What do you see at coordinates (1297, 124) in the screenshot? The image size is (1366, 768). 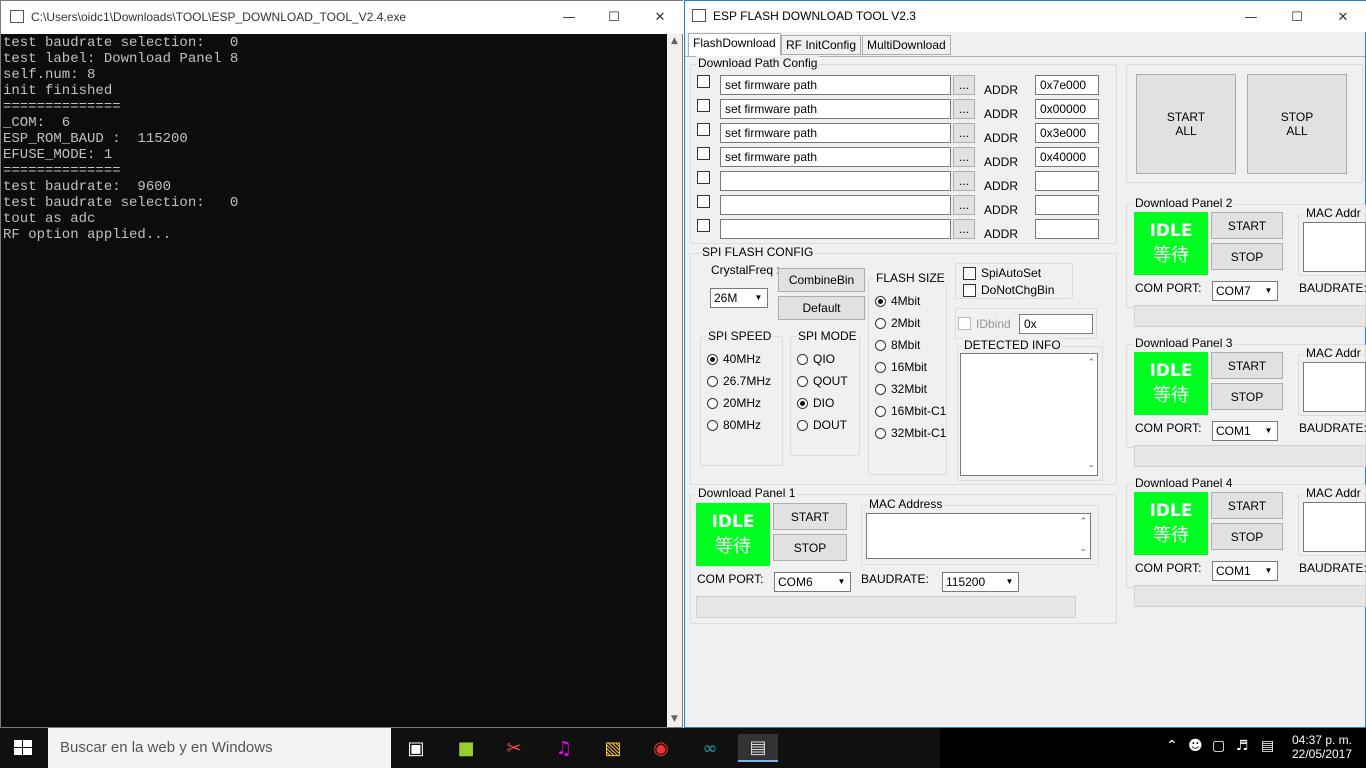 I see `stop-all-button: STOP ALL` at bounding box center [1297, 124].